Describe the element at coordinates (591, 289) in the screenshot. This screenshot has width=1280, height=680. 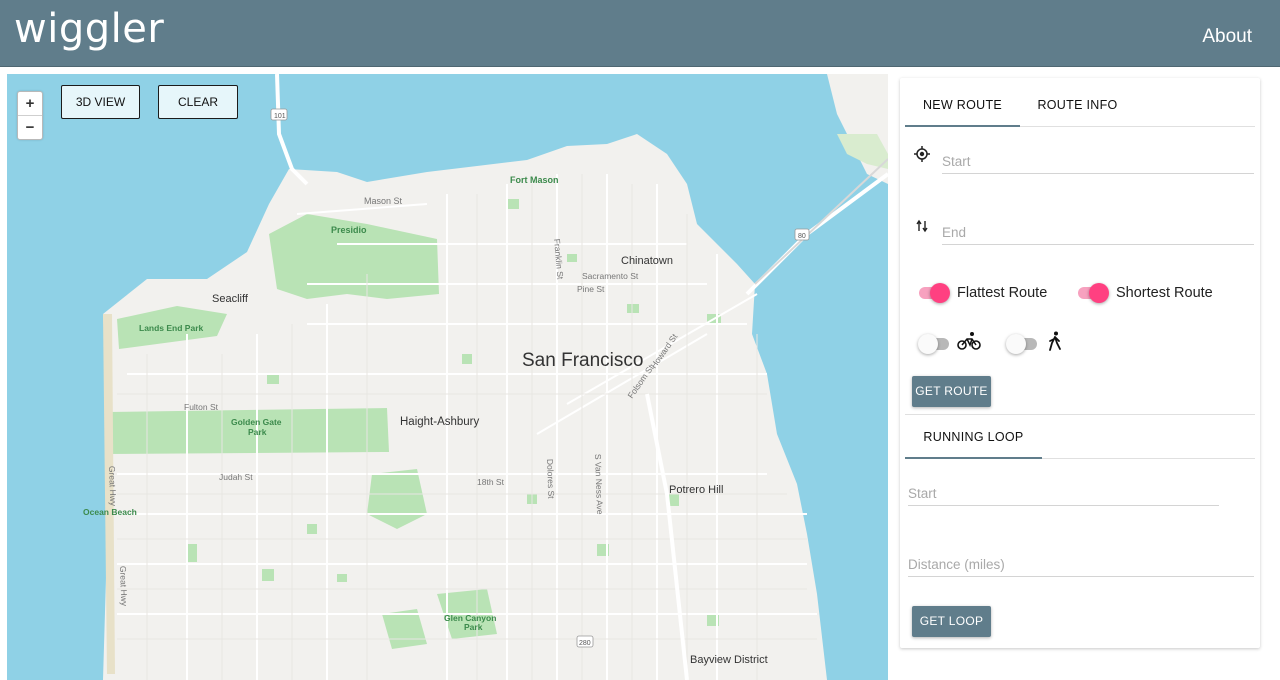
I see `label-pine-st: Pine St` at that location.